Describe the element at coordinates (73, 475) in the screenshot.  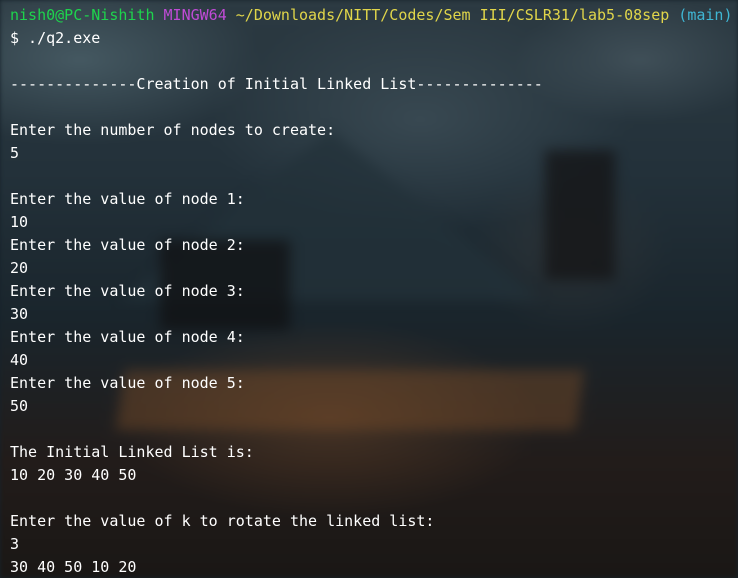
I see `output-line: 10 20 30 40 50` at that location.